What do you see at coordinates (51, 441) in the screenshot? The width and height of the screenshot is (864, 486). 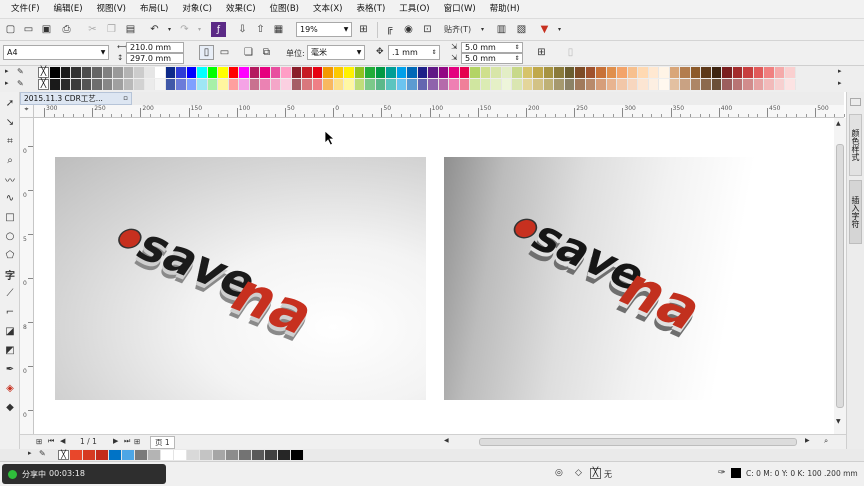 I see `first-page-icon: ⏮` at bounding box center [51, 441].